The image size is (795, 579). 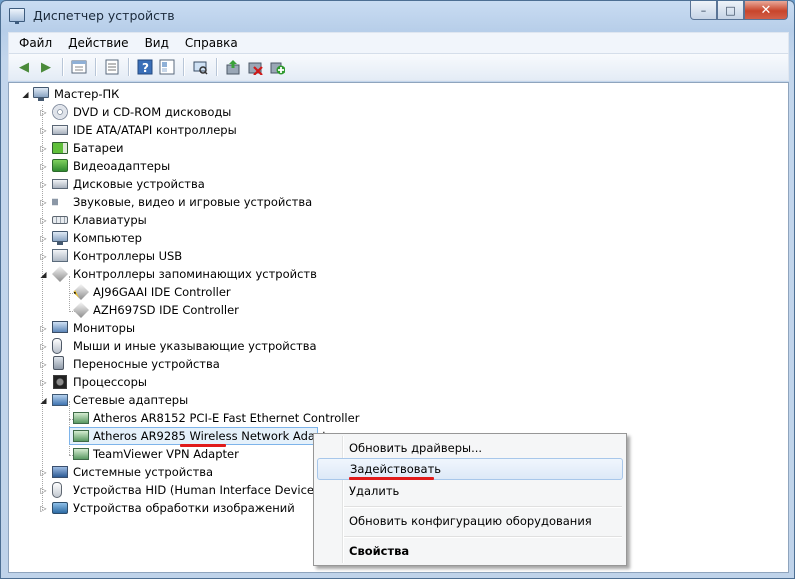 I want to click on minimize-button: –, so click(x=703, y=10).